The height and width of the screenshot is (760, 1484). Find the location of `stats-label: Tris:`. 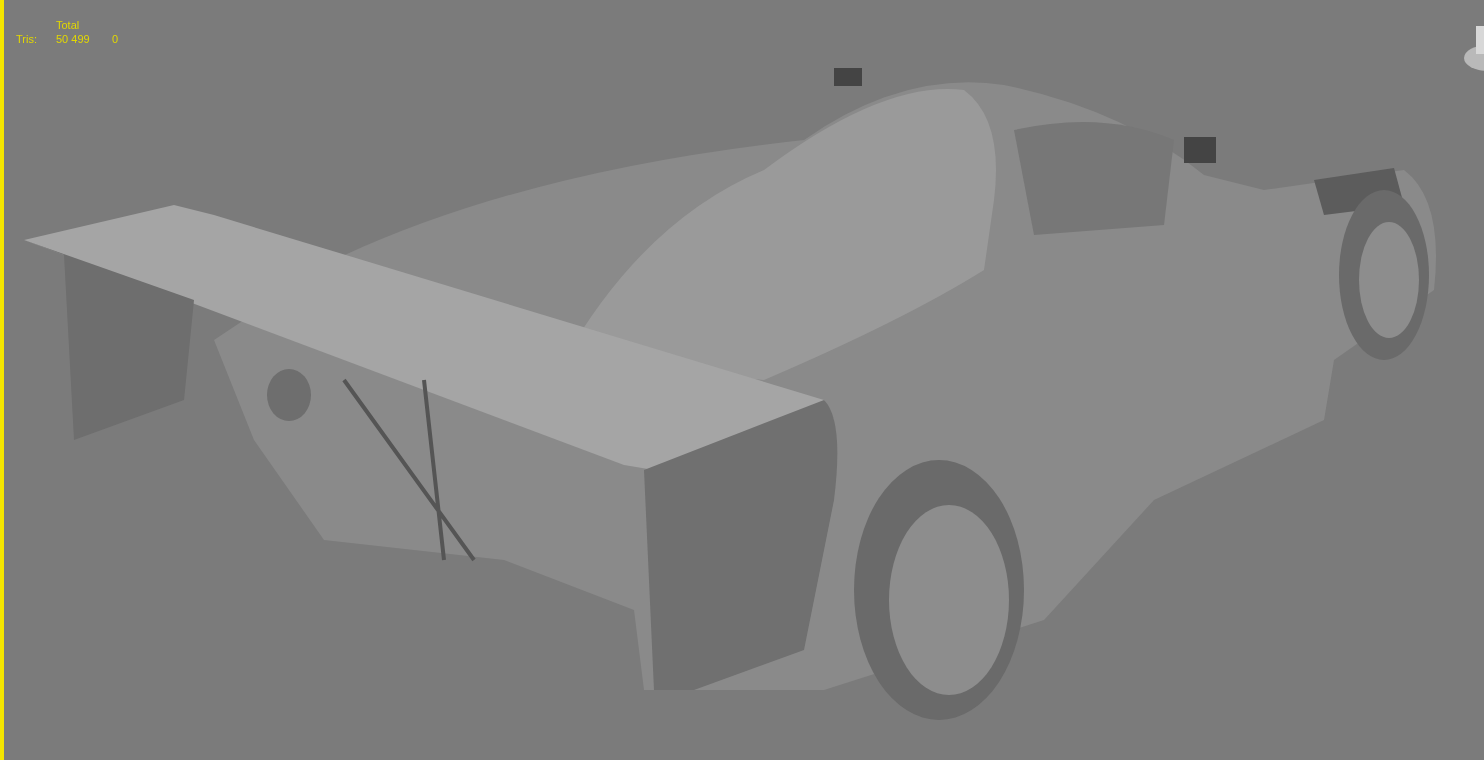

stats-label: Tris: is located at coordinates (27, 39).